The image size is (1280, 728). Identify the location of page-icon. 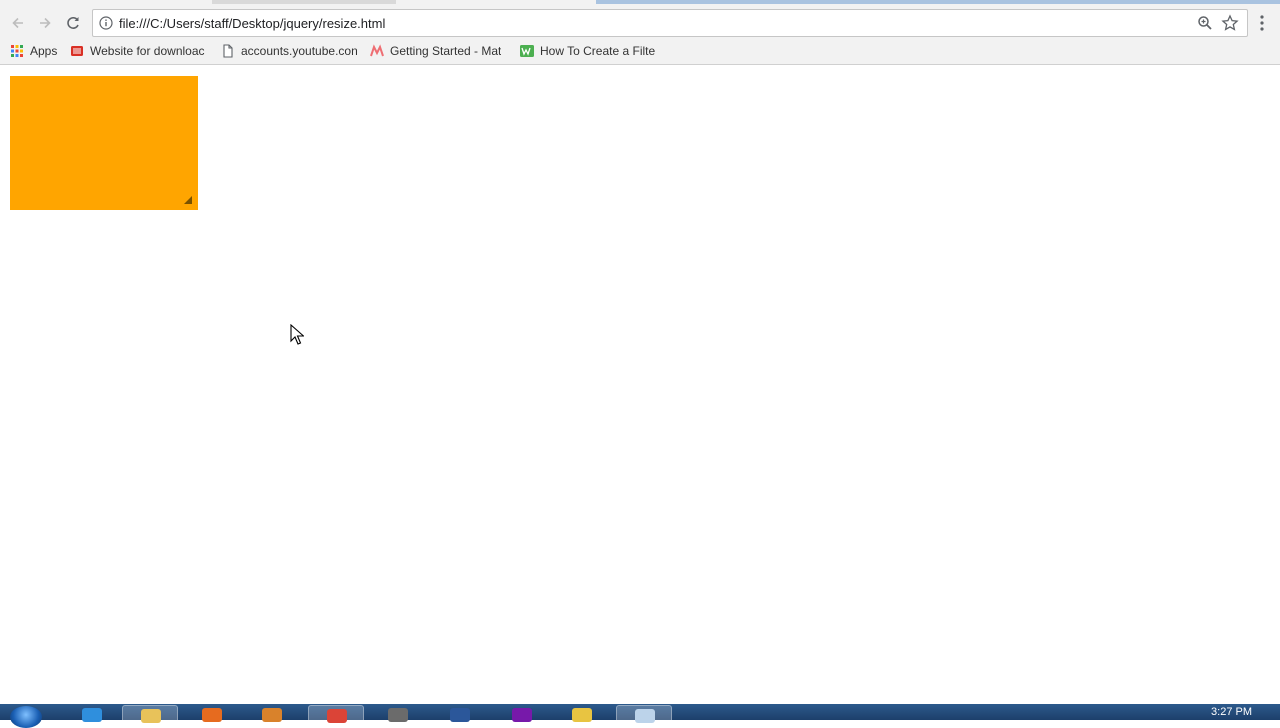
(228, 51).